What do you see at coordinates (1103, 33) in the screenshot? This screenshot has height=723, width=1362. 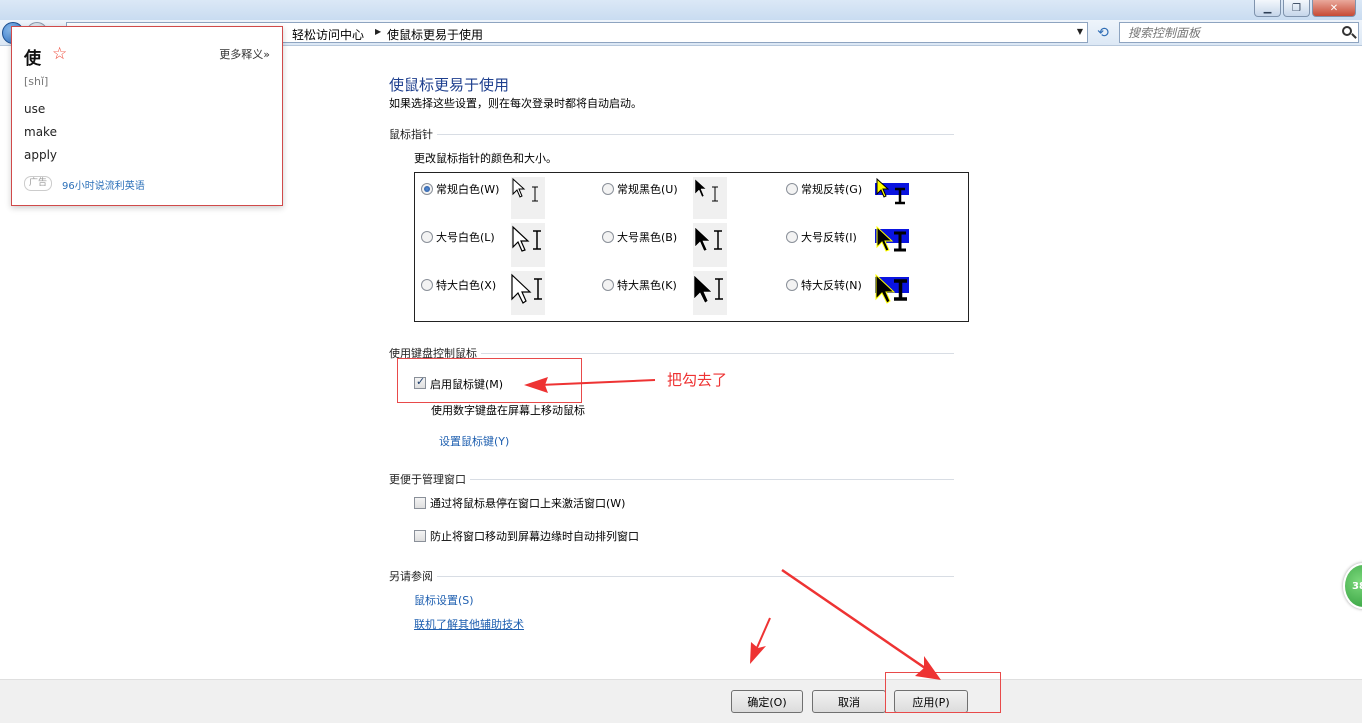 I see `refresh-icon: ⟲` at bounding box center [1103, 33].